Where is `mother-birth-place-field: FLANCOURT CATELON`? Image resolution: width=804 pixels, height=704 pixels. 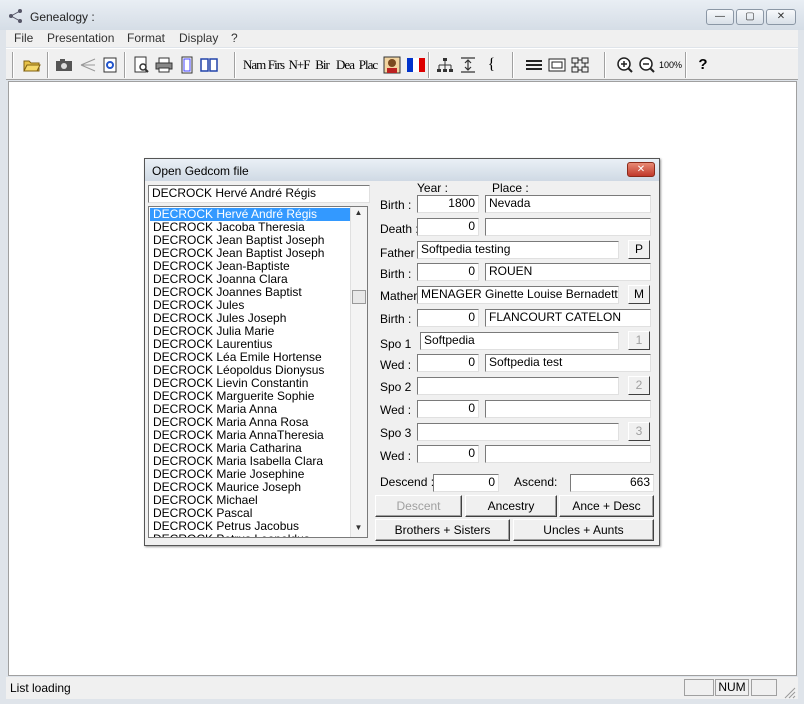 mother-birth-place-field: FLANCOURT CATELON is located at coordinates (568, 318).